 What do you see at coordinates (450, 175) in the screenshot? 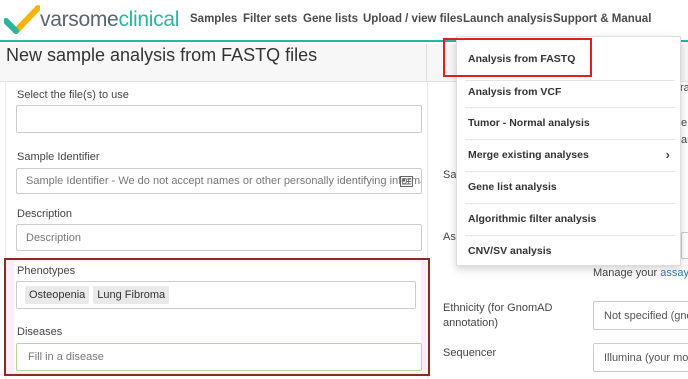
I see `right-partial-label-sa: Sa` at bounding box center [450, 175].